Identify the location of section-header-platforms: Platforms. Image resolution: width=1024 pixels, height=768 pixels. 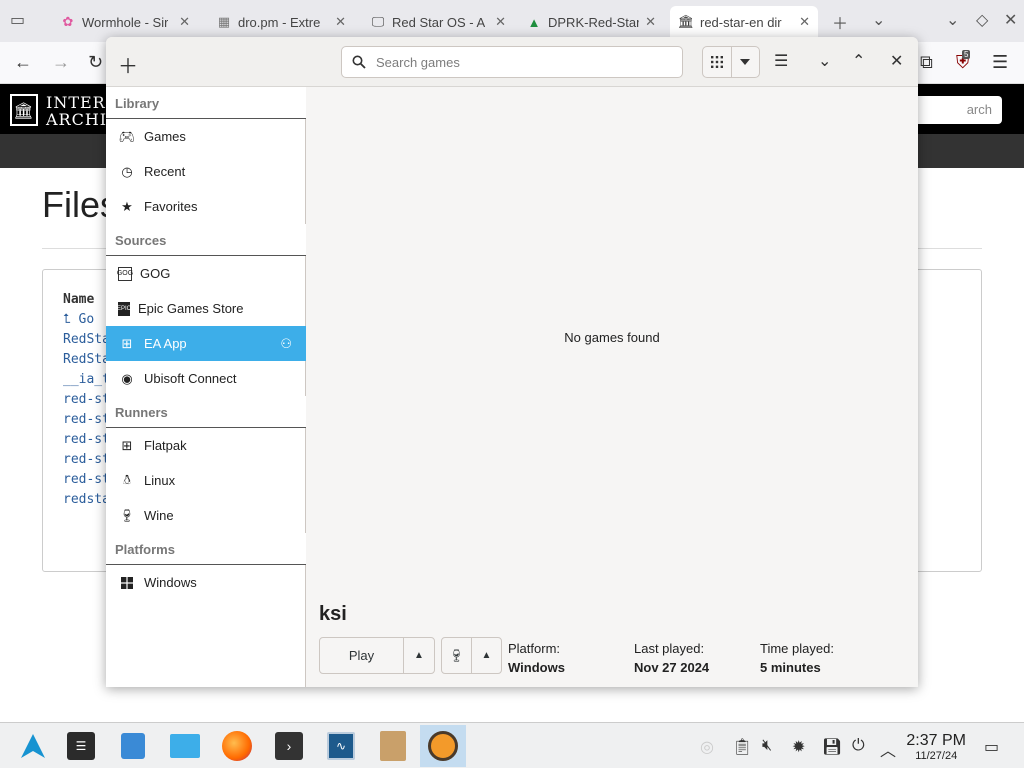
(206, 549).